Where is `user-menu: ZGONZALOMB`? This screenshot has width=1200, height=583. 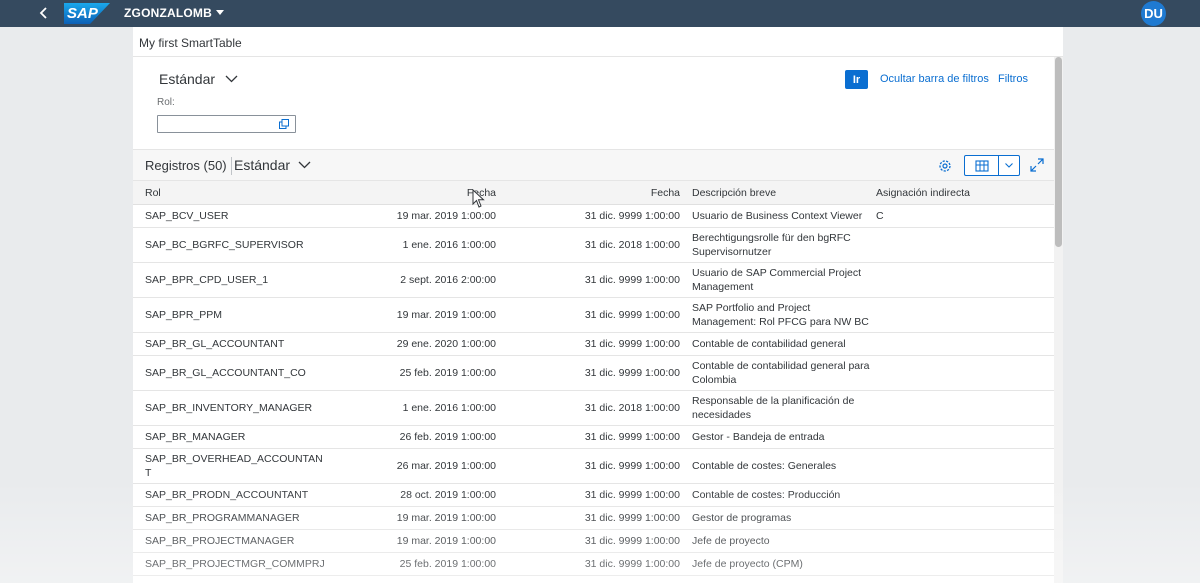 user-menu: ZGONZALOMB is located at coordinates (174, 13).